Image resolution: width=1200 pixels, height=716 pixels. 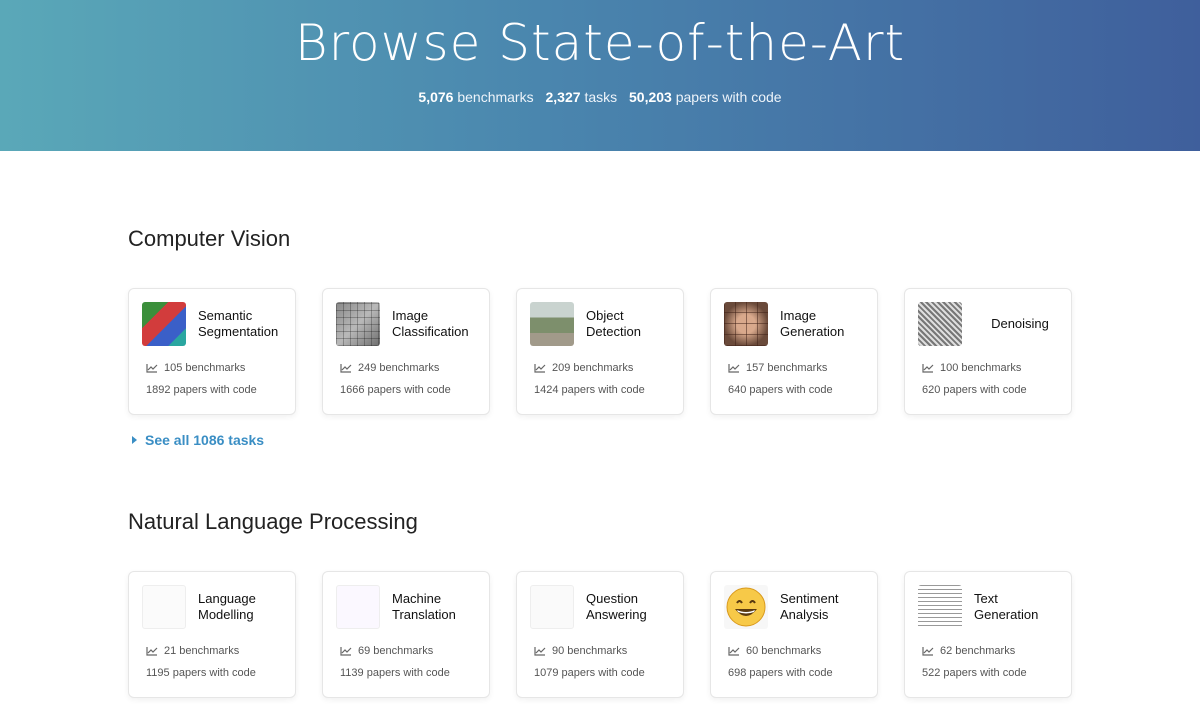 What do you see at coordinates (780, 673) in the screenshot?
I see `papers-count: 698 papers with code` at bounding box center [780, 673].